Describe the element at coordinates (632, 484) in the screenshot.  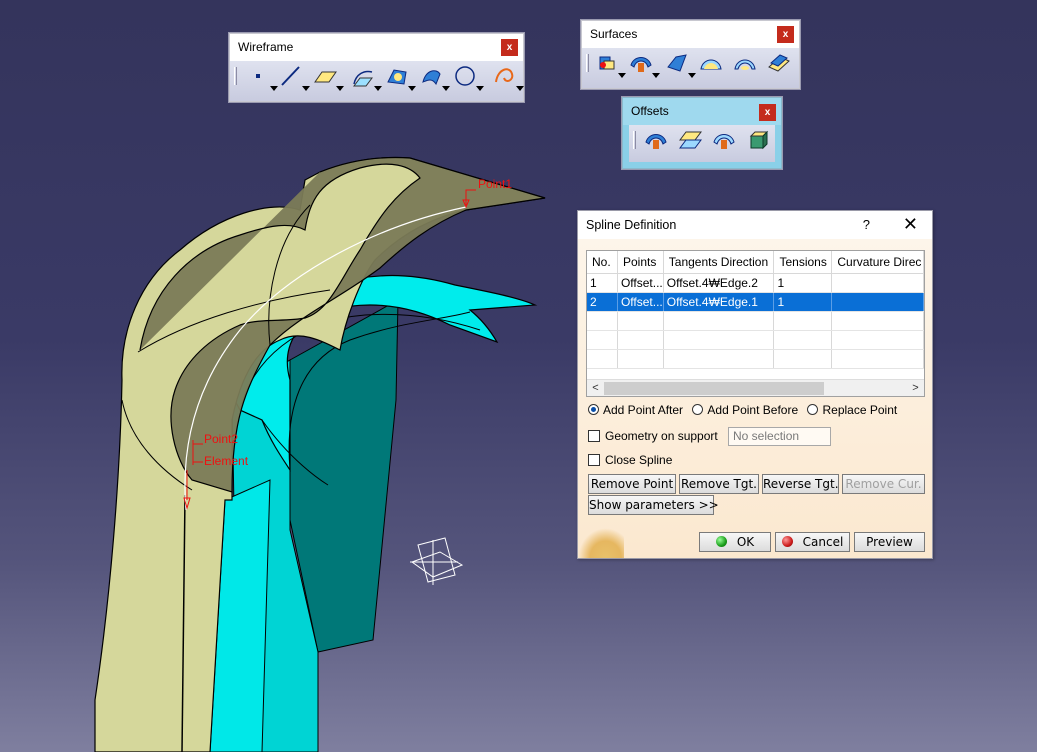
I see `remove-point-button: Remove Point` at that location.